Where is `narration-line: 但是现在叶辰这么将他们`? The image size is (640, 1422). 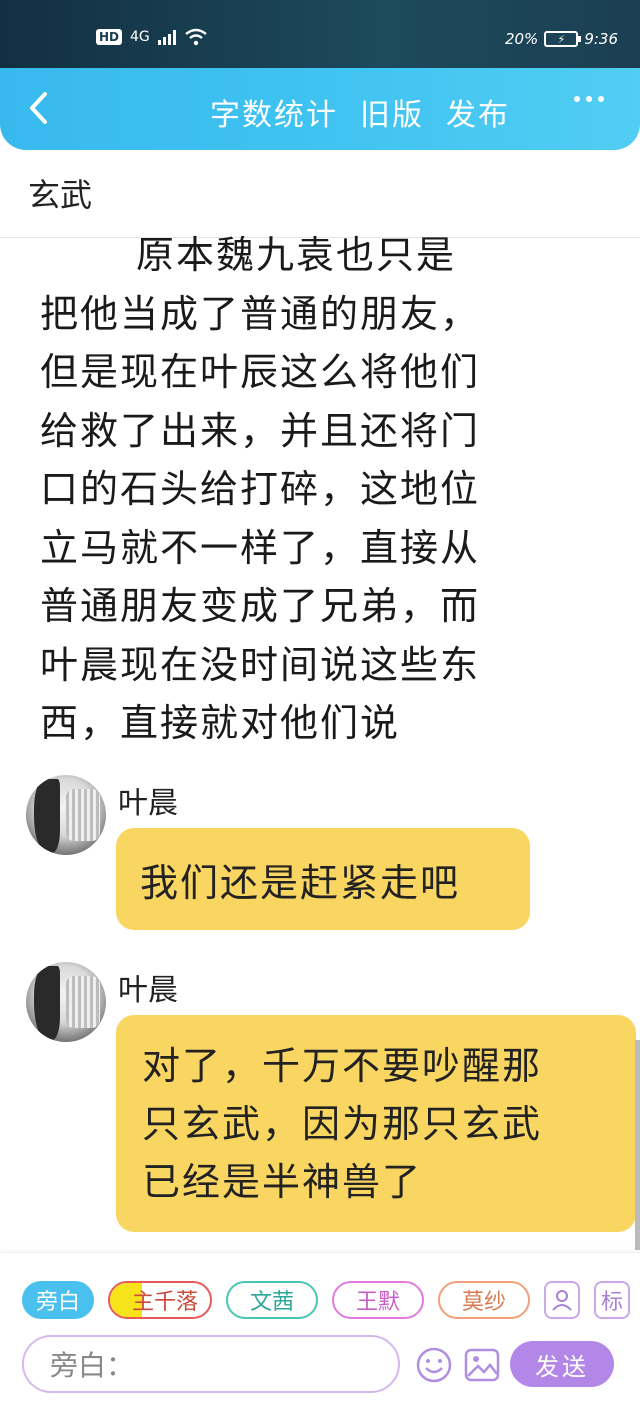 narration-line: 但是现在叶辰这么将他们 is located at coordinates (260, 372).